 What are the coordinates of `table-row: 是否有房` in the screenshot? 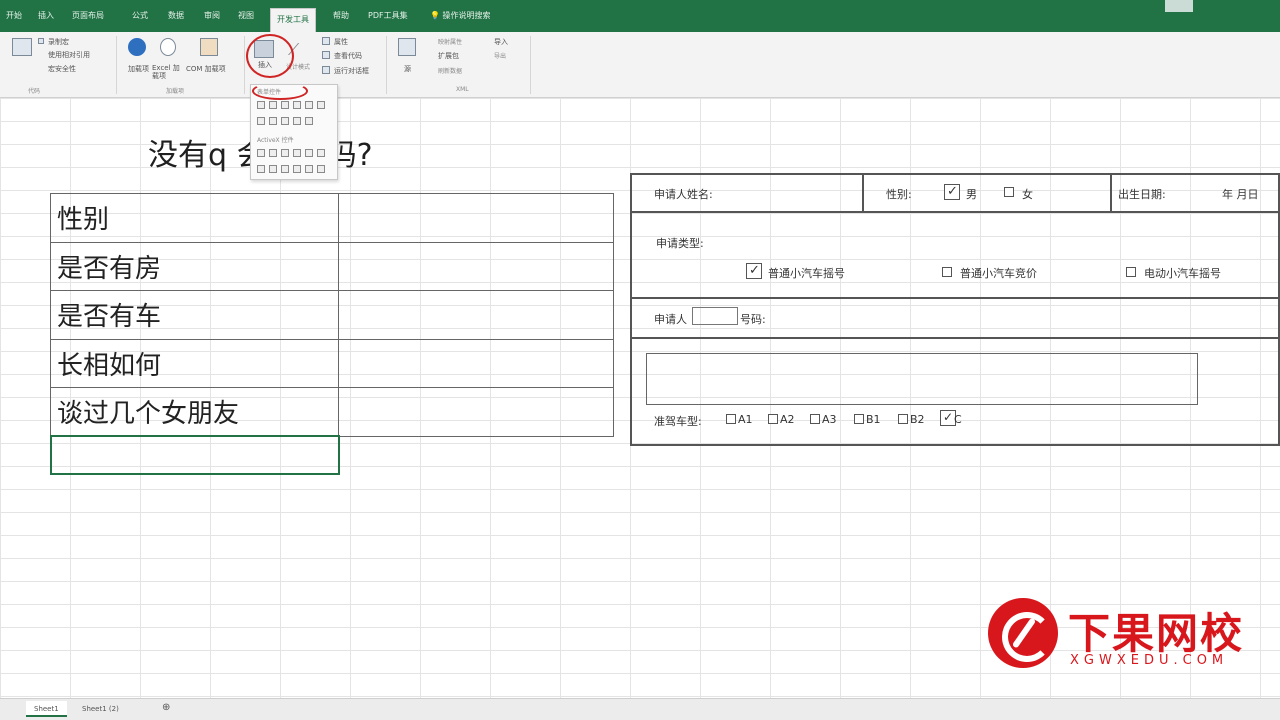 It's located at (332, 266).